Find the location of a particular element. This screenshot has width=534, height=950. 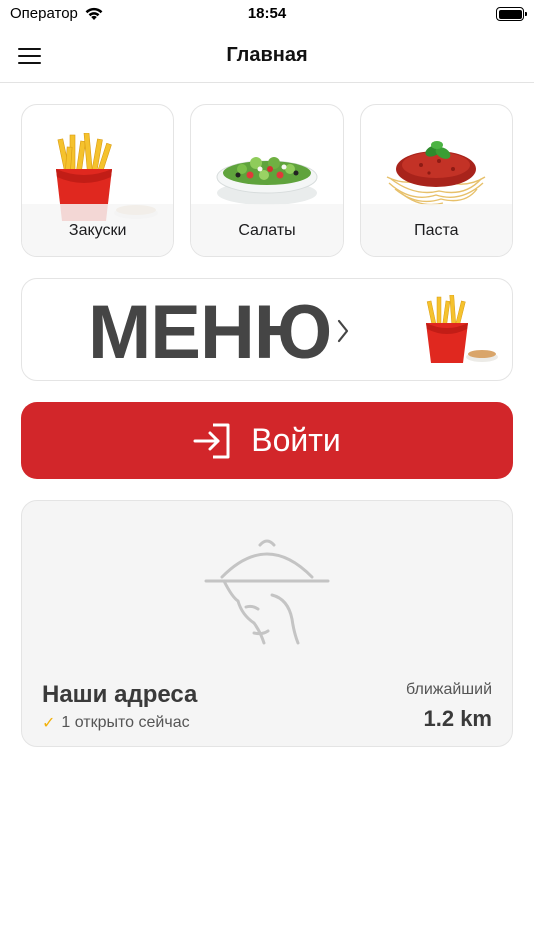

pasta-icon is located at coordinates (436, 173).